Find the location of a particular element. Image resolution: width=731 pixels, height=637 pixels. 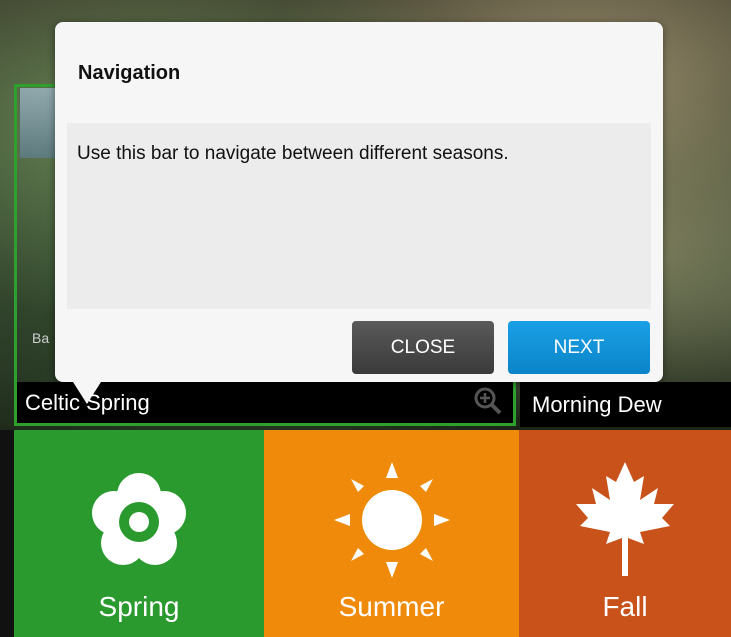

next-button: NEXT is located at coordinates (579, 347).